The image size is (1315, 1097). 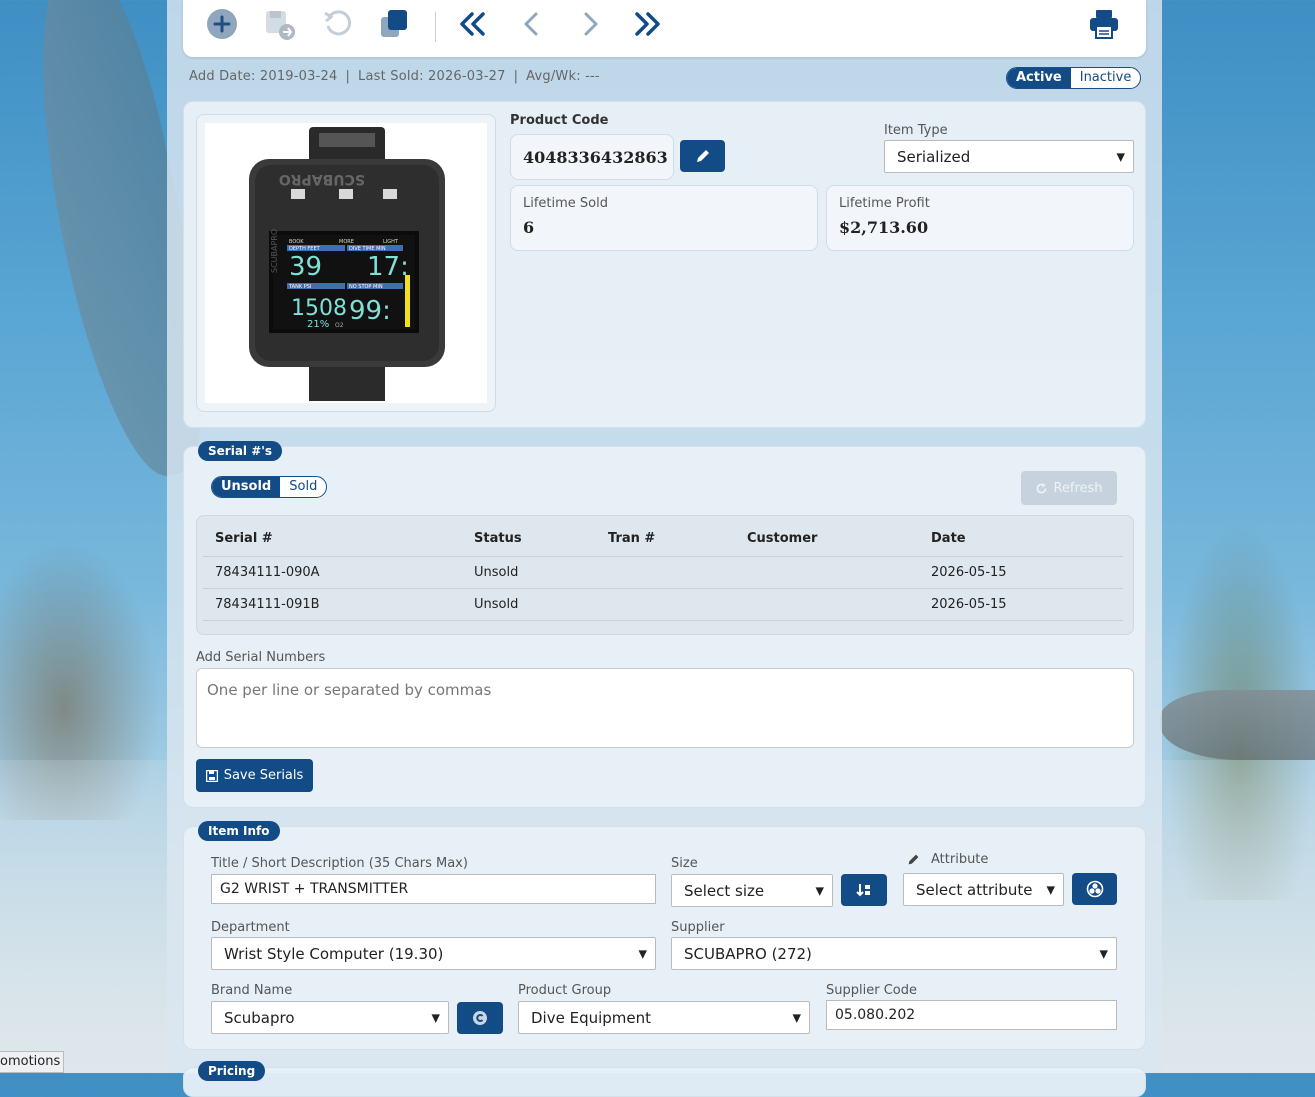 I want to click on attribute-icon, so click(x=1094, y=889).